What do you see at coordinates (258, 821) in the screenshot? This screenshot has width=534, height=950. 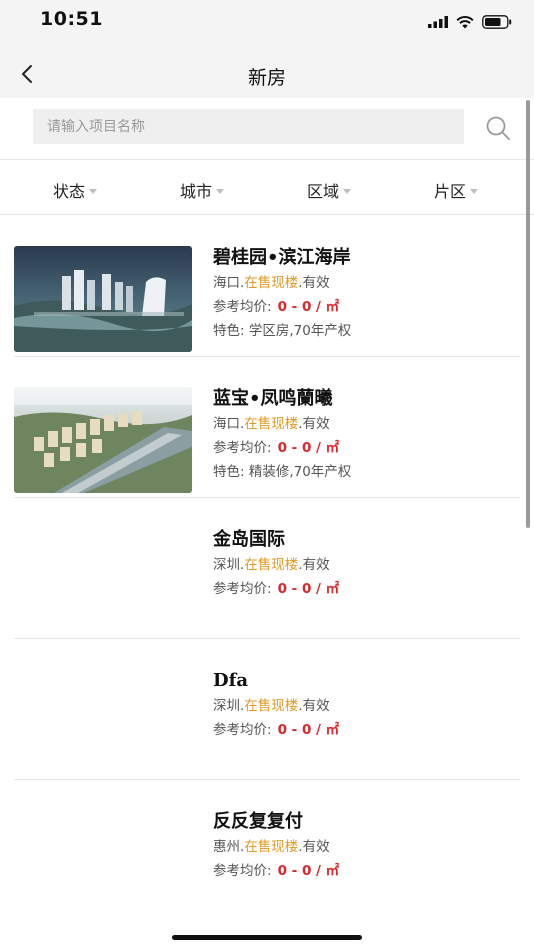 I see `listing-title: 反反复复付` at bounding box center [258, 821].